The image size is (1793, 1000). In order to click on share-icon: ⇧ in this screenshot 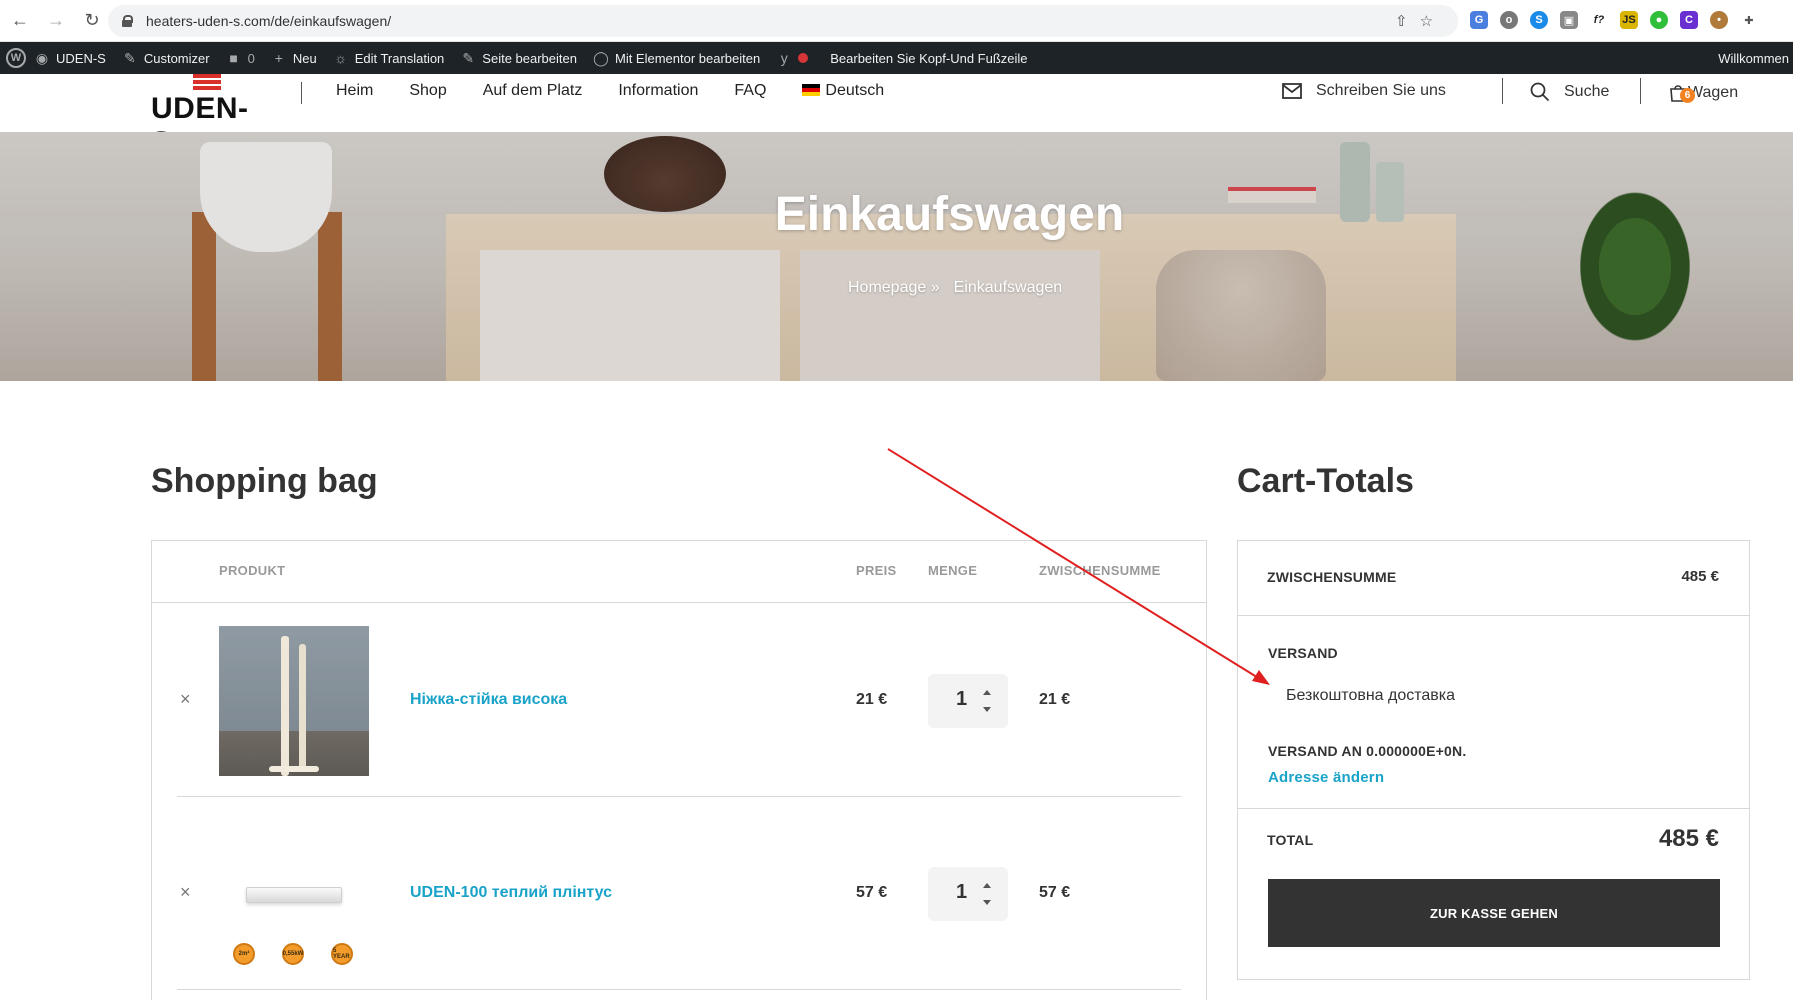, I will do `click(1401, 21)`.